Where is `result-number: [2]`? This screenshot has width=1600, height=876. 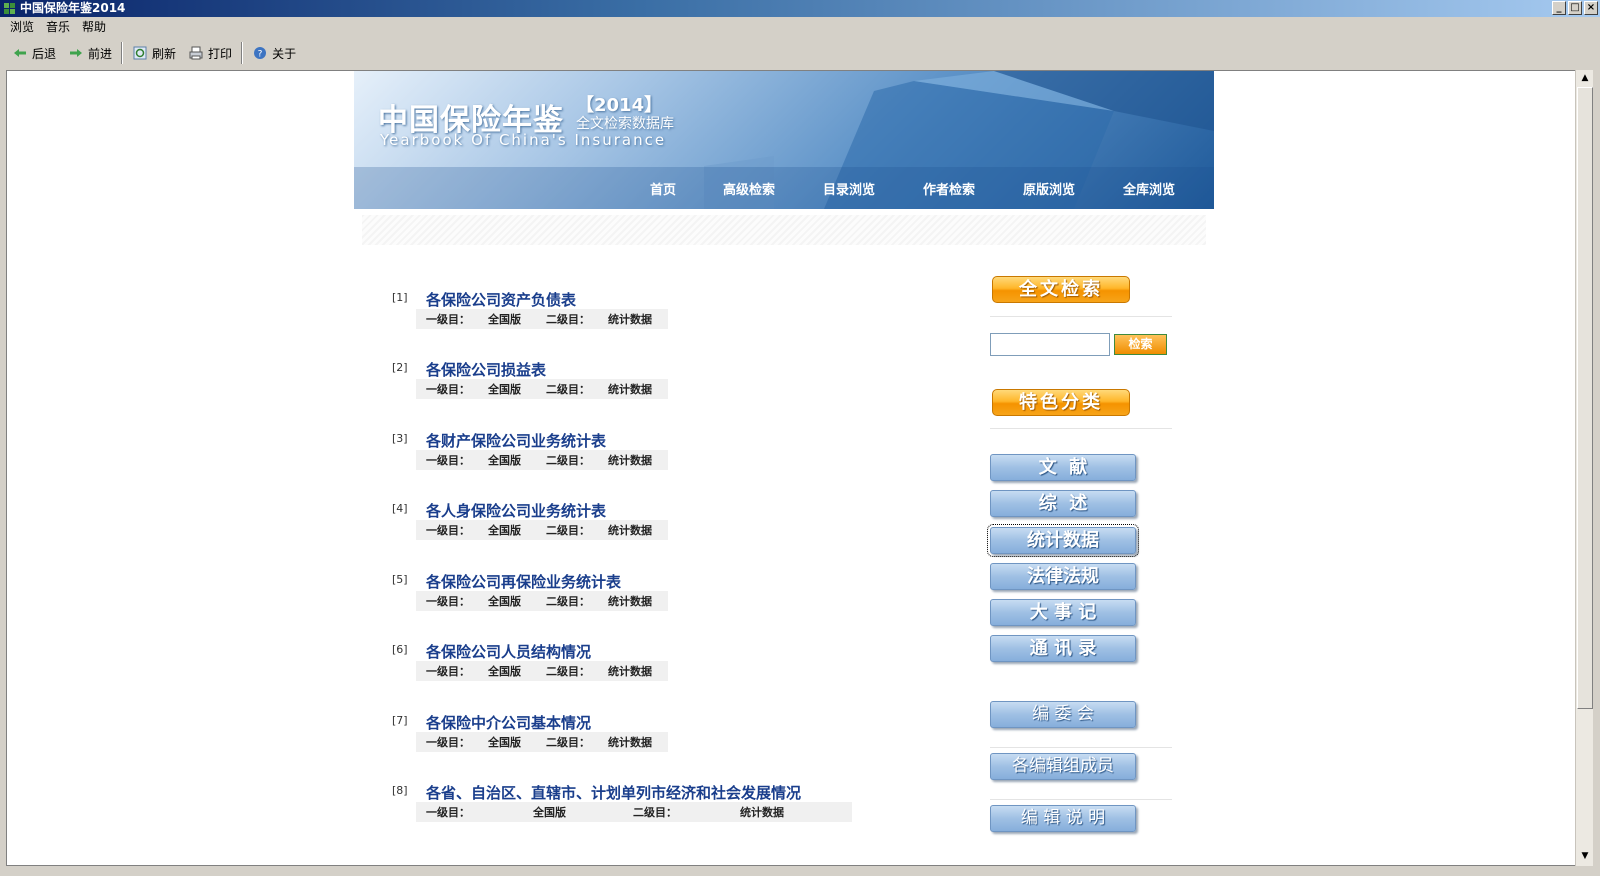 result-number: [2] is located at coordinates (400, 367).